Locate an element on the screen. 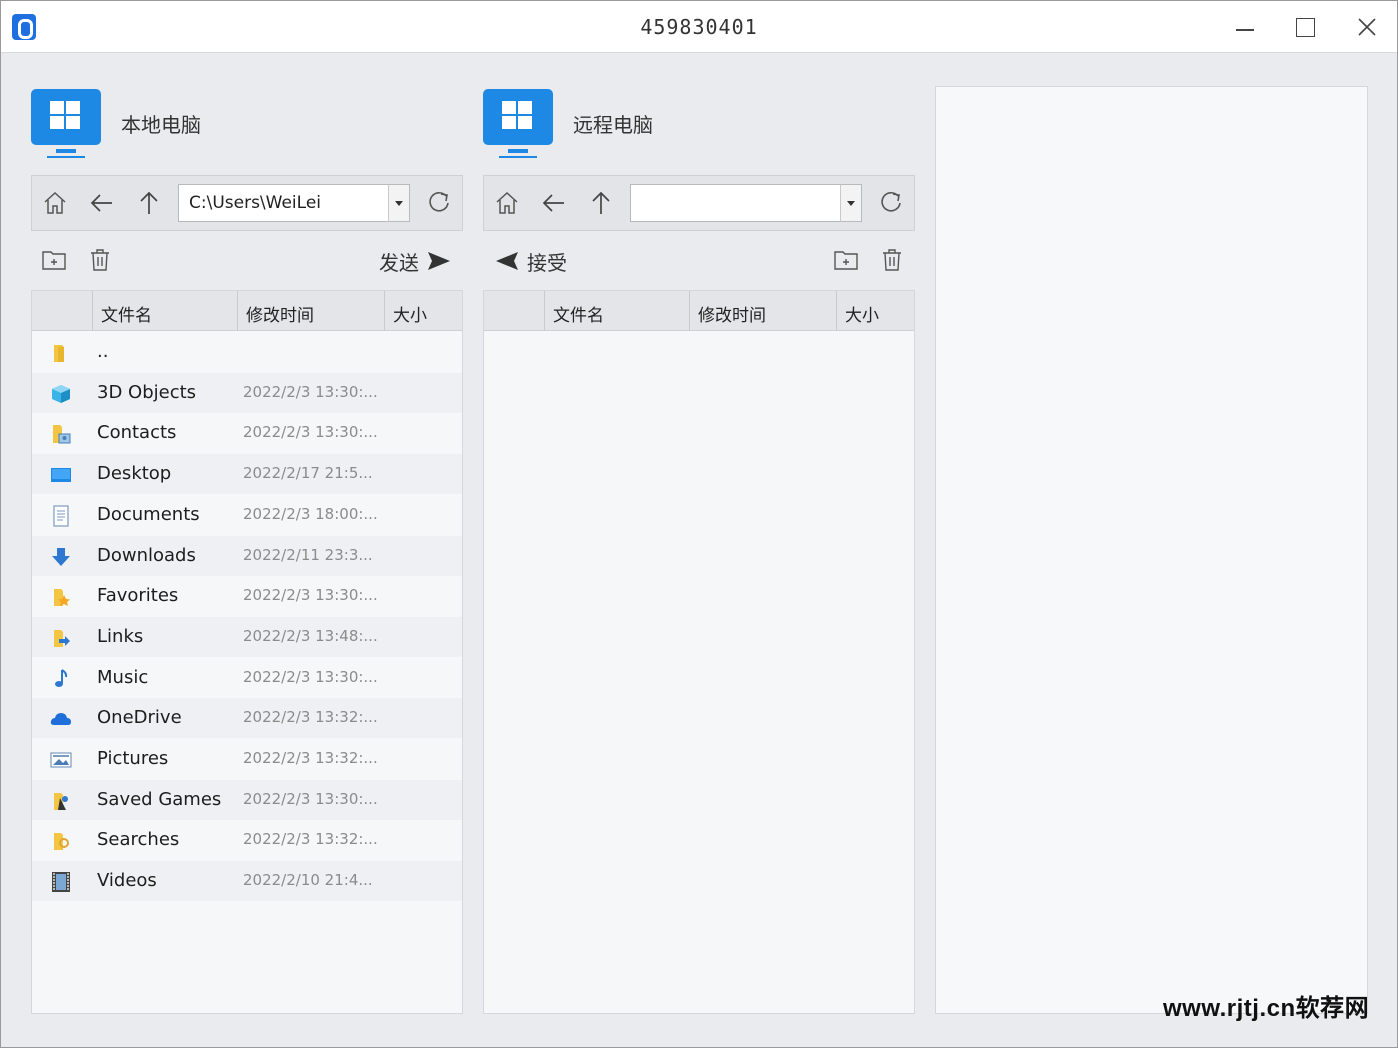 This screenshot has width=1398, height=1048. local-up-button is located at coordinates (149, 203).